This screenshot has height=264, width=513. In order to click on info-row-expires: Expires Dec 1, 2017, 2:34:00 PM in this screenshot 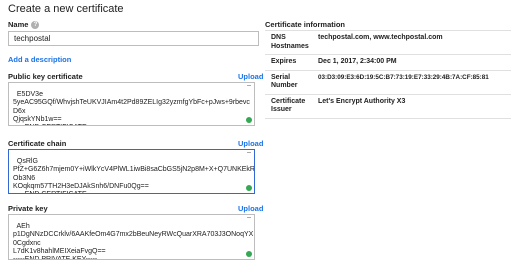, I will do `click(388, 63)`.